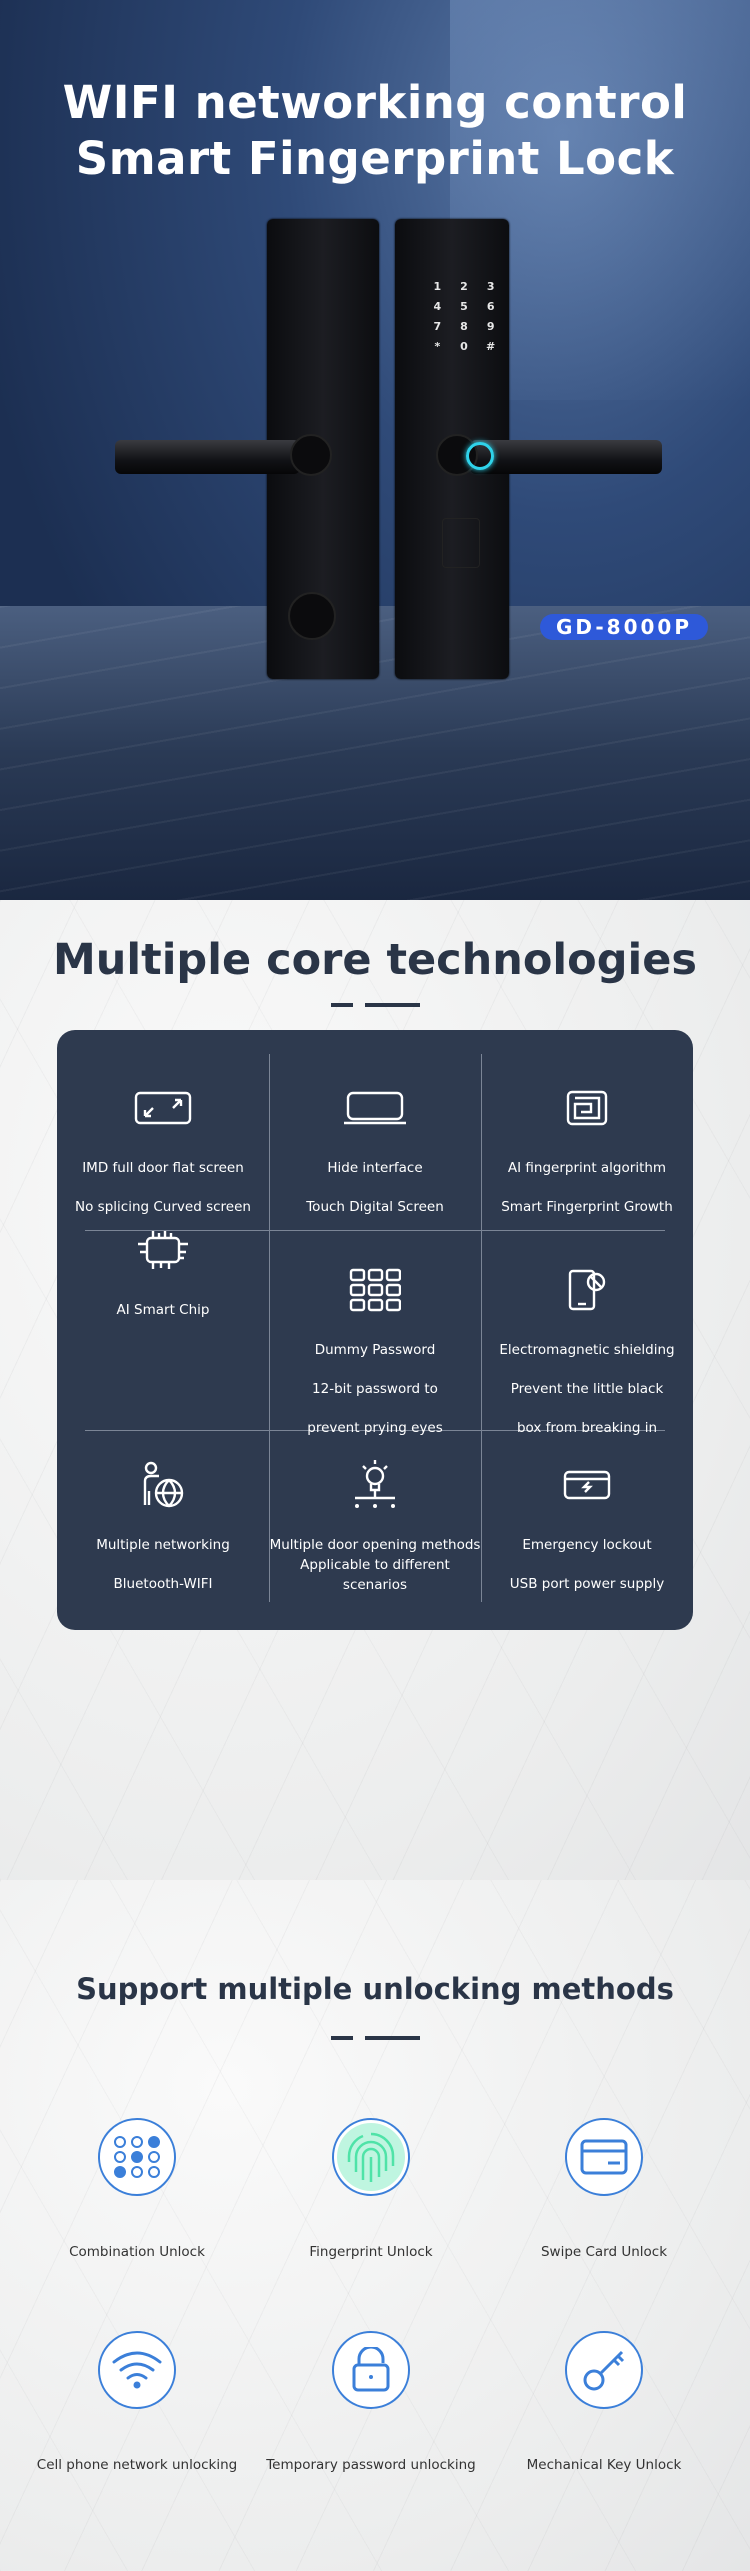 This screenshot has height=2571, width=750. Describe the element at coordinates (375, 1290) in the screenshot. I see `keypad-grid-icon` at that location.